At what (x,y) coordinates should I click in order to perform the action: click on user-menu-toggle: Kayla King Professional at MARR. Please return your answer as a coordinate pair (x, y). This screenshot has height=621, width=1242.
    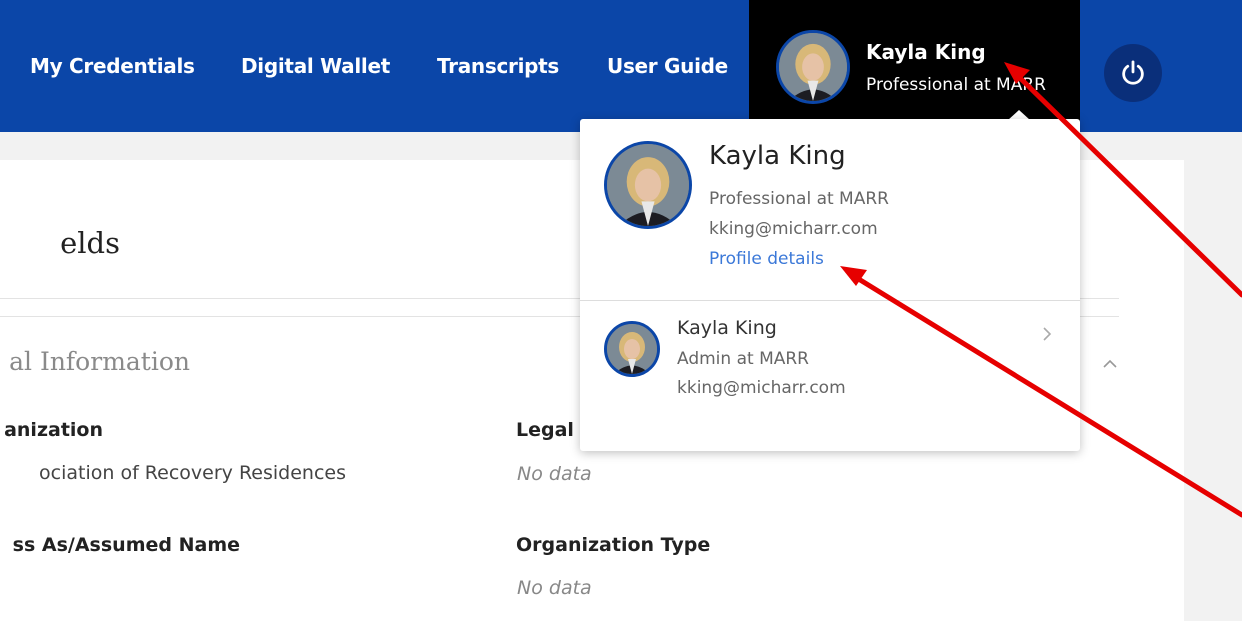
    Looking at the image, I should click on (914, 66).